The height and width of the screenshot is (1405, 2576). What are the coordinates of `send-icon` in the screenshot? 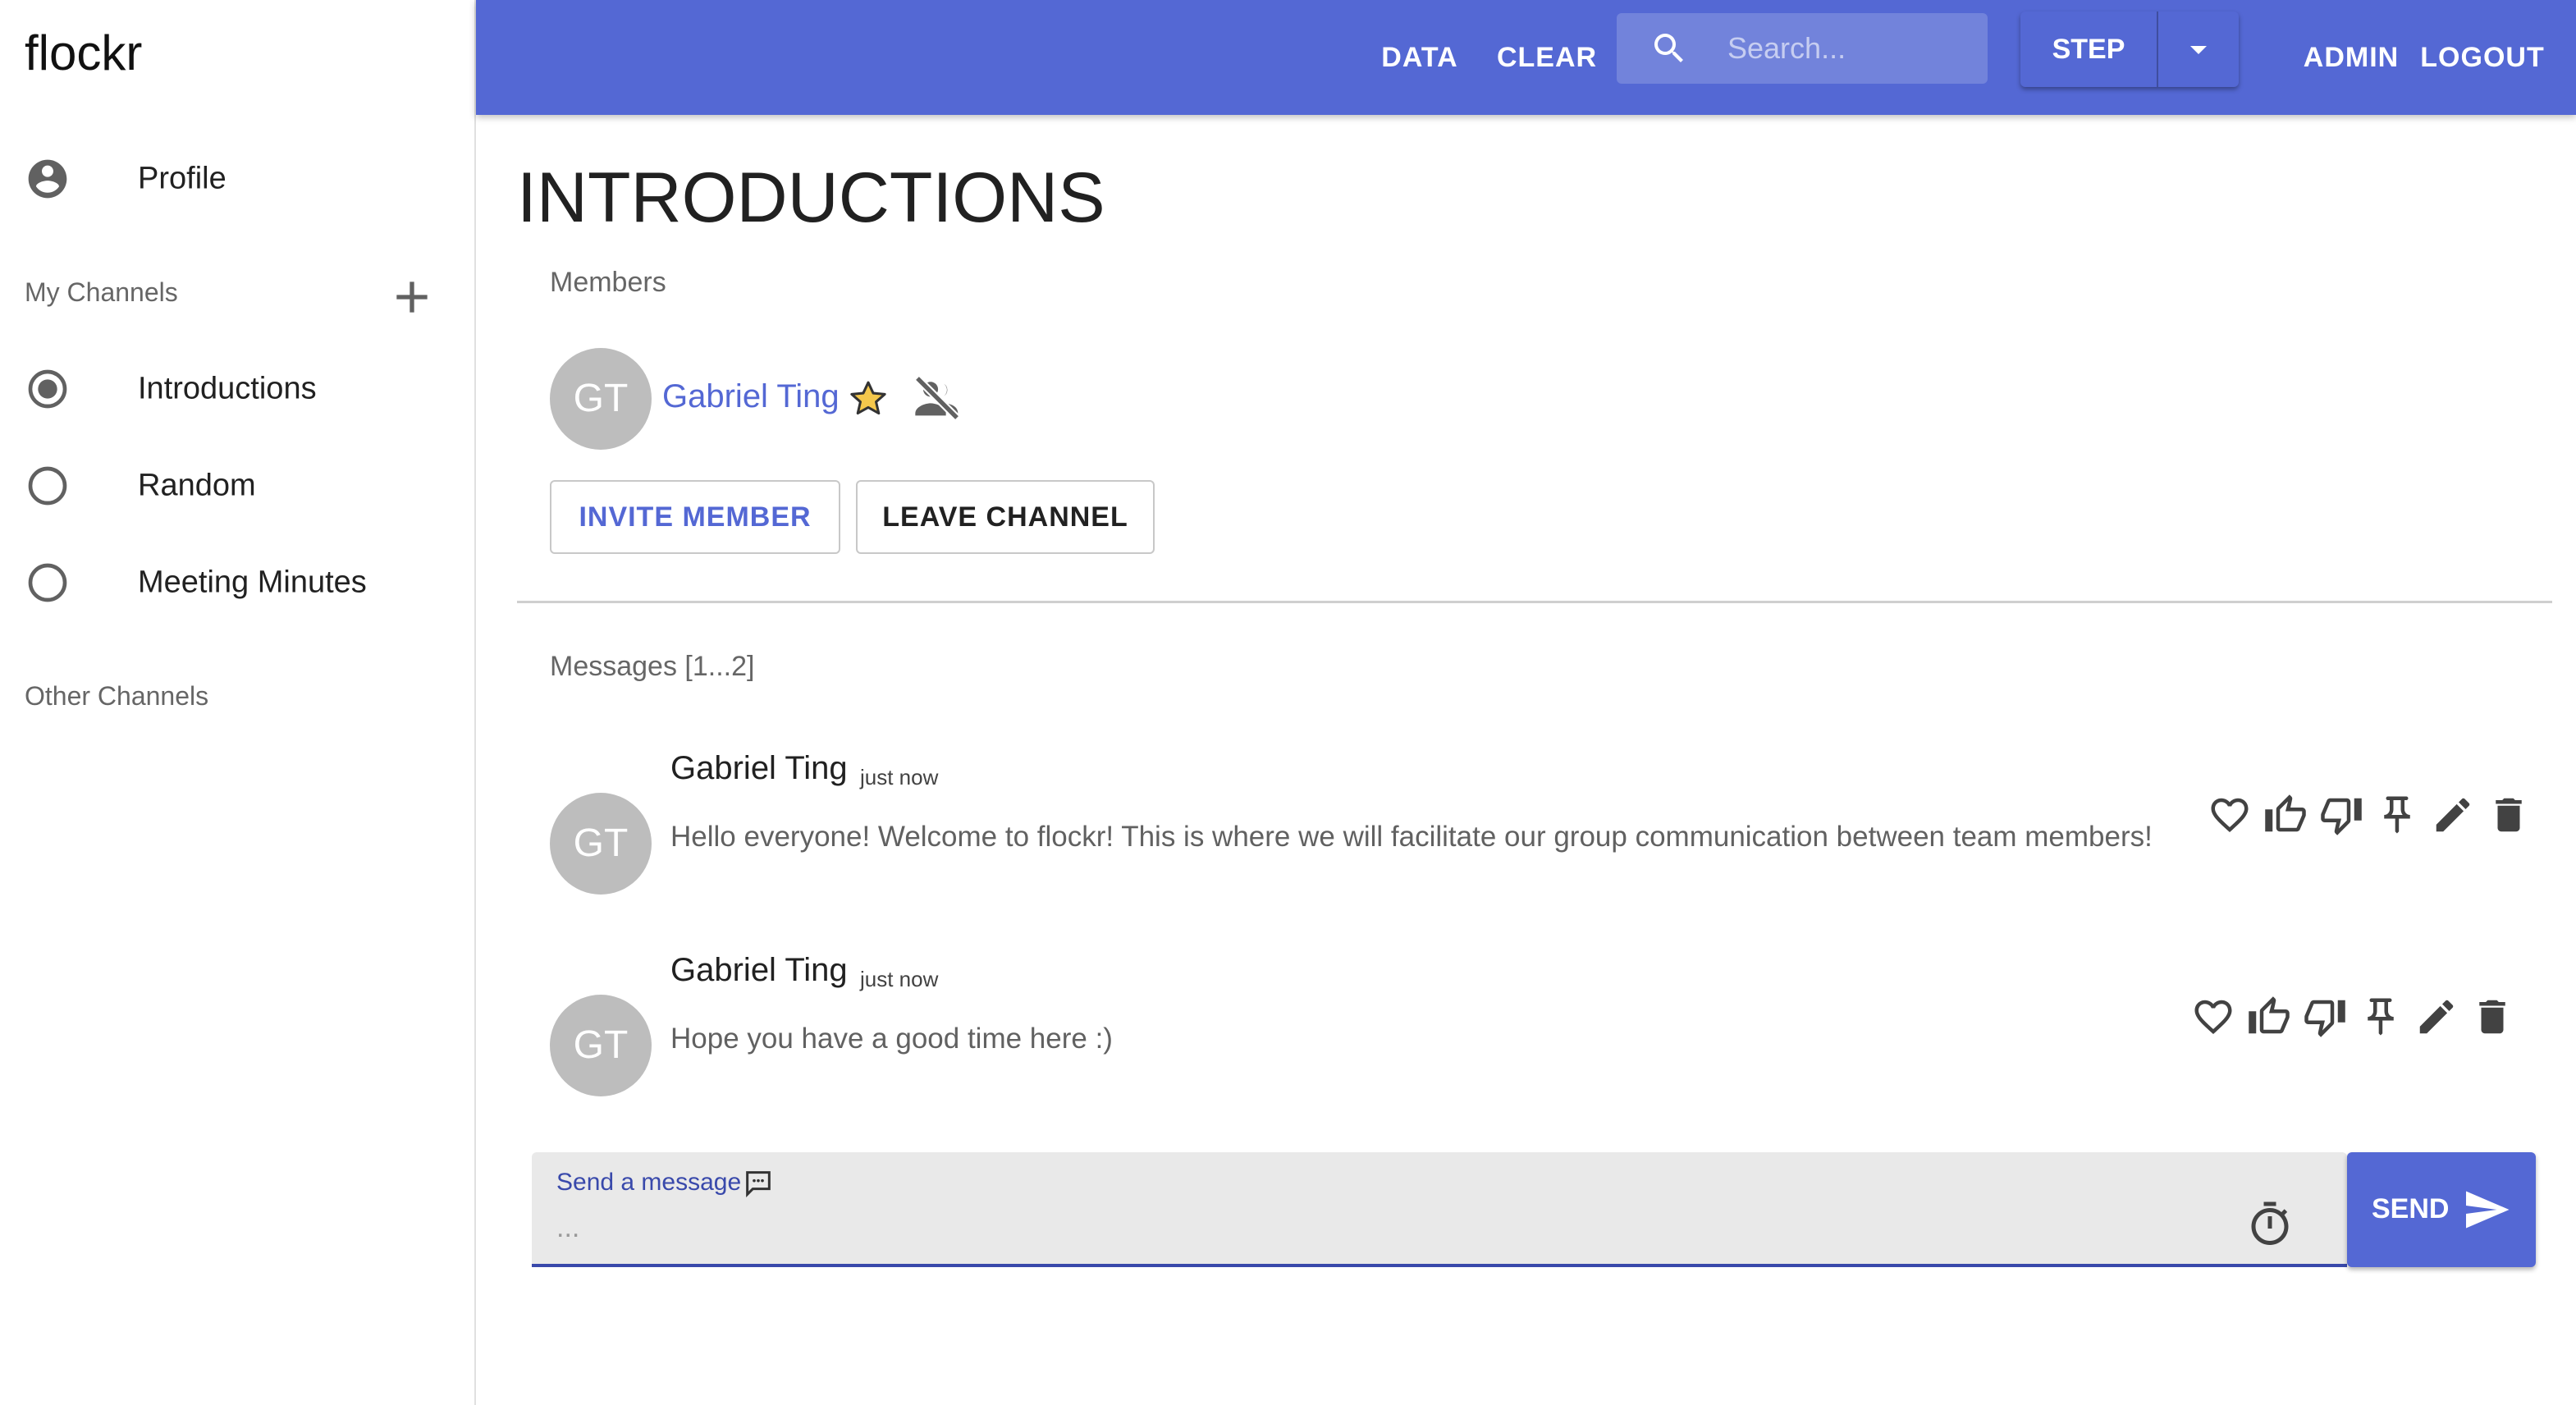 It's located at (2488, 1210).